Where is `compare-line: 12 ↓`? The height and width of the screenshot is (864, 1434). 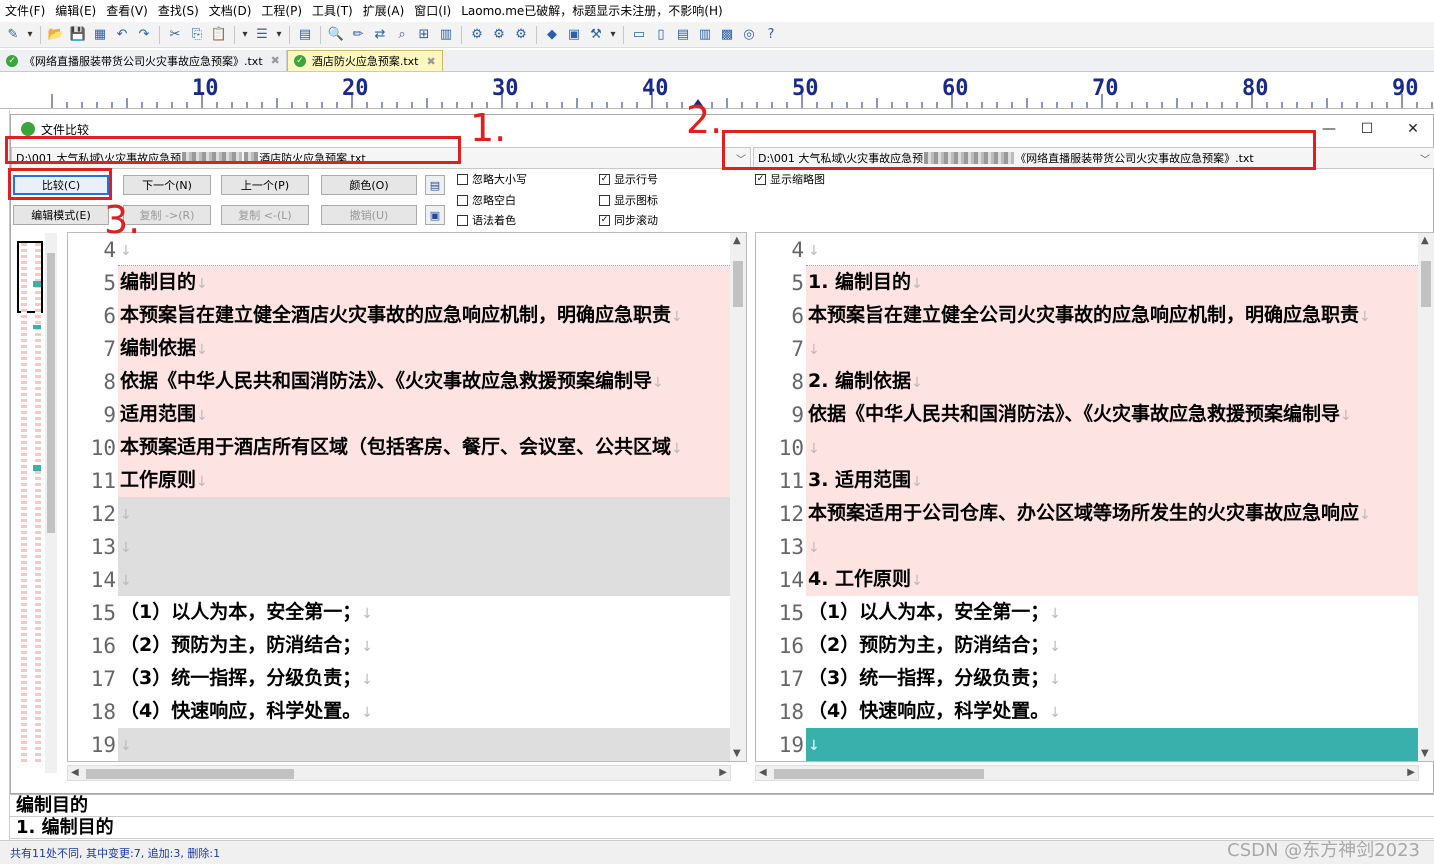
compare-line: 12 ↓ is located at coordinates (399, 513).